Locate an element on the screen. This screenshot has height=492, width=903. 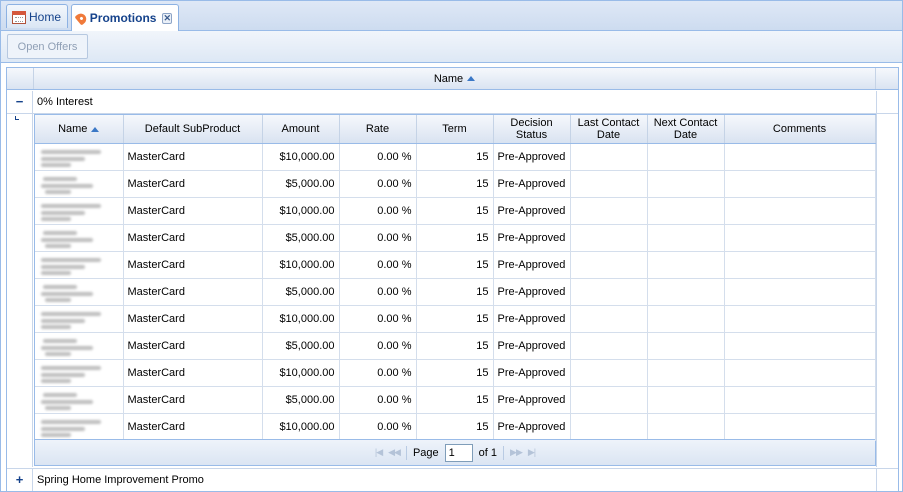
detail-gutter is located at coordinates (20, 290).